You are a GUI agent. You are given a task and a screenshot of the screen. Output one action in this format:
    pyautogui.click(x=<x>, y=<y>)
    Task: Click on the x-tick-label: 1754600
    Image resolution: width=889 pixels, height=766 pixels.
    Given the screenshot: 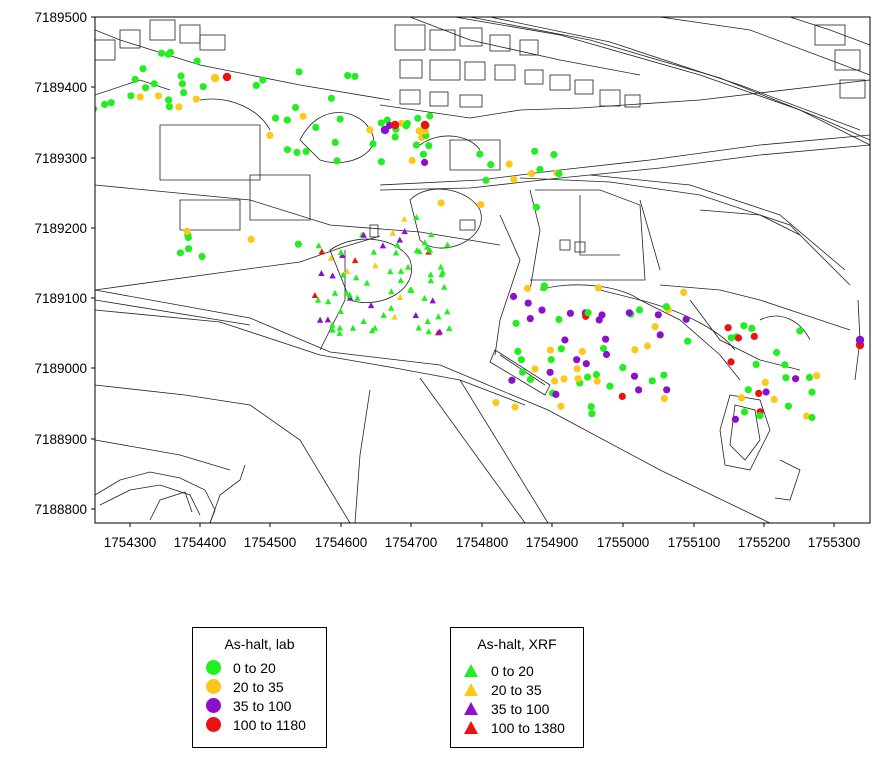 What is the action you would take?
    pyautogui.click(x=341, y=542)
    